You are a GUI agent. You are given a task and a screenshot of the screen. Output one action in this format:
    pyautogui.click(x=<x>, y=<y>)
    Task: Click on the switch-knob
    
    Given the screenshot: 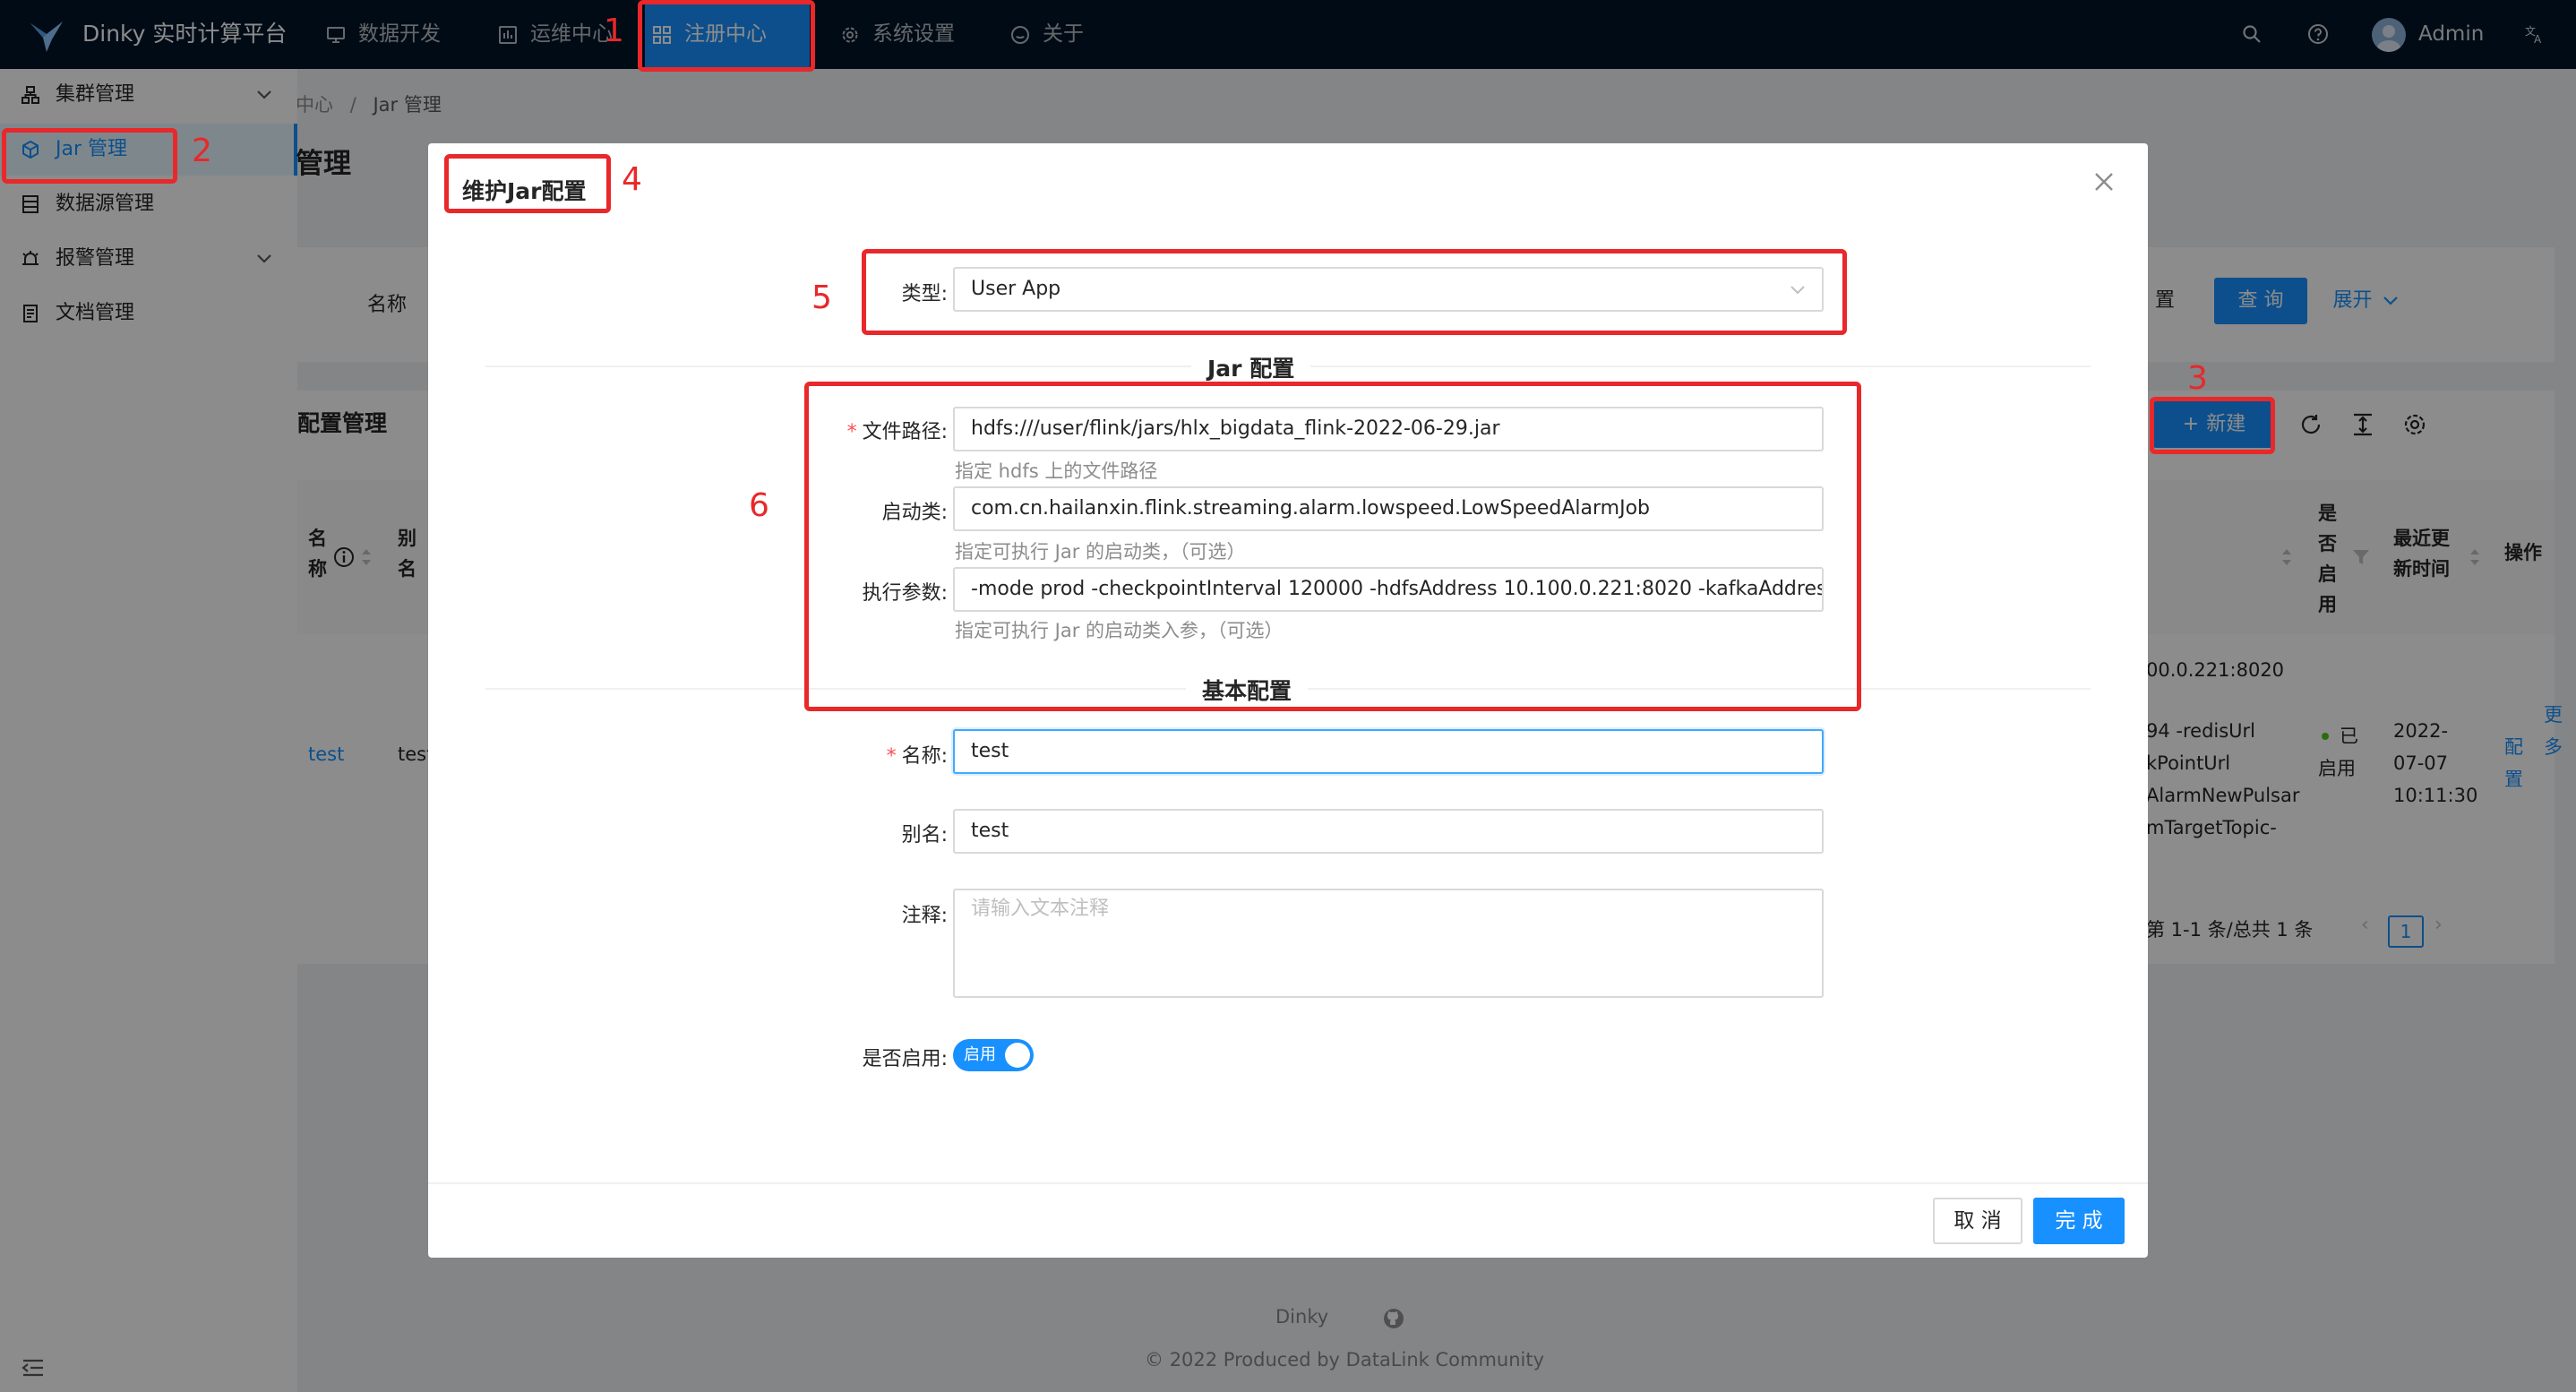 What is the action you would take?
    pyautogui.click(x=1017, y=1055)
    